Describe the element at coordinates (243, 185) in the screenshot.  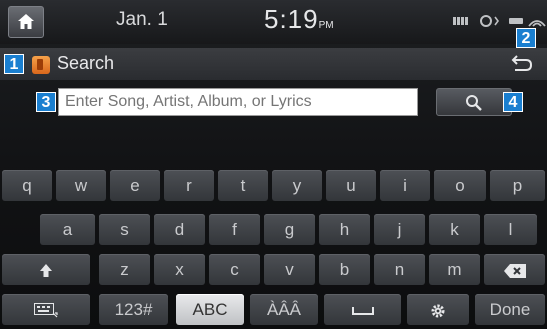
I see `key-t: t` at that location.